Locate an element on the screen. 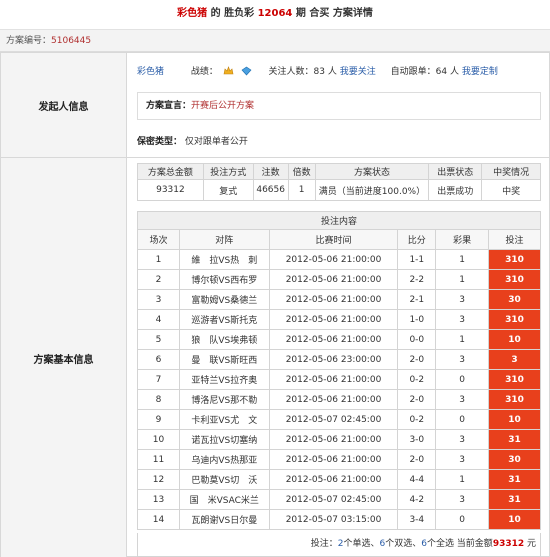 The width and height of the screenshot is (550, 557). table-row: 8 博洛尼VS那不勒 2012-05-06 21:00:00 2-0 3 310 is located at coordinates (339, 399).